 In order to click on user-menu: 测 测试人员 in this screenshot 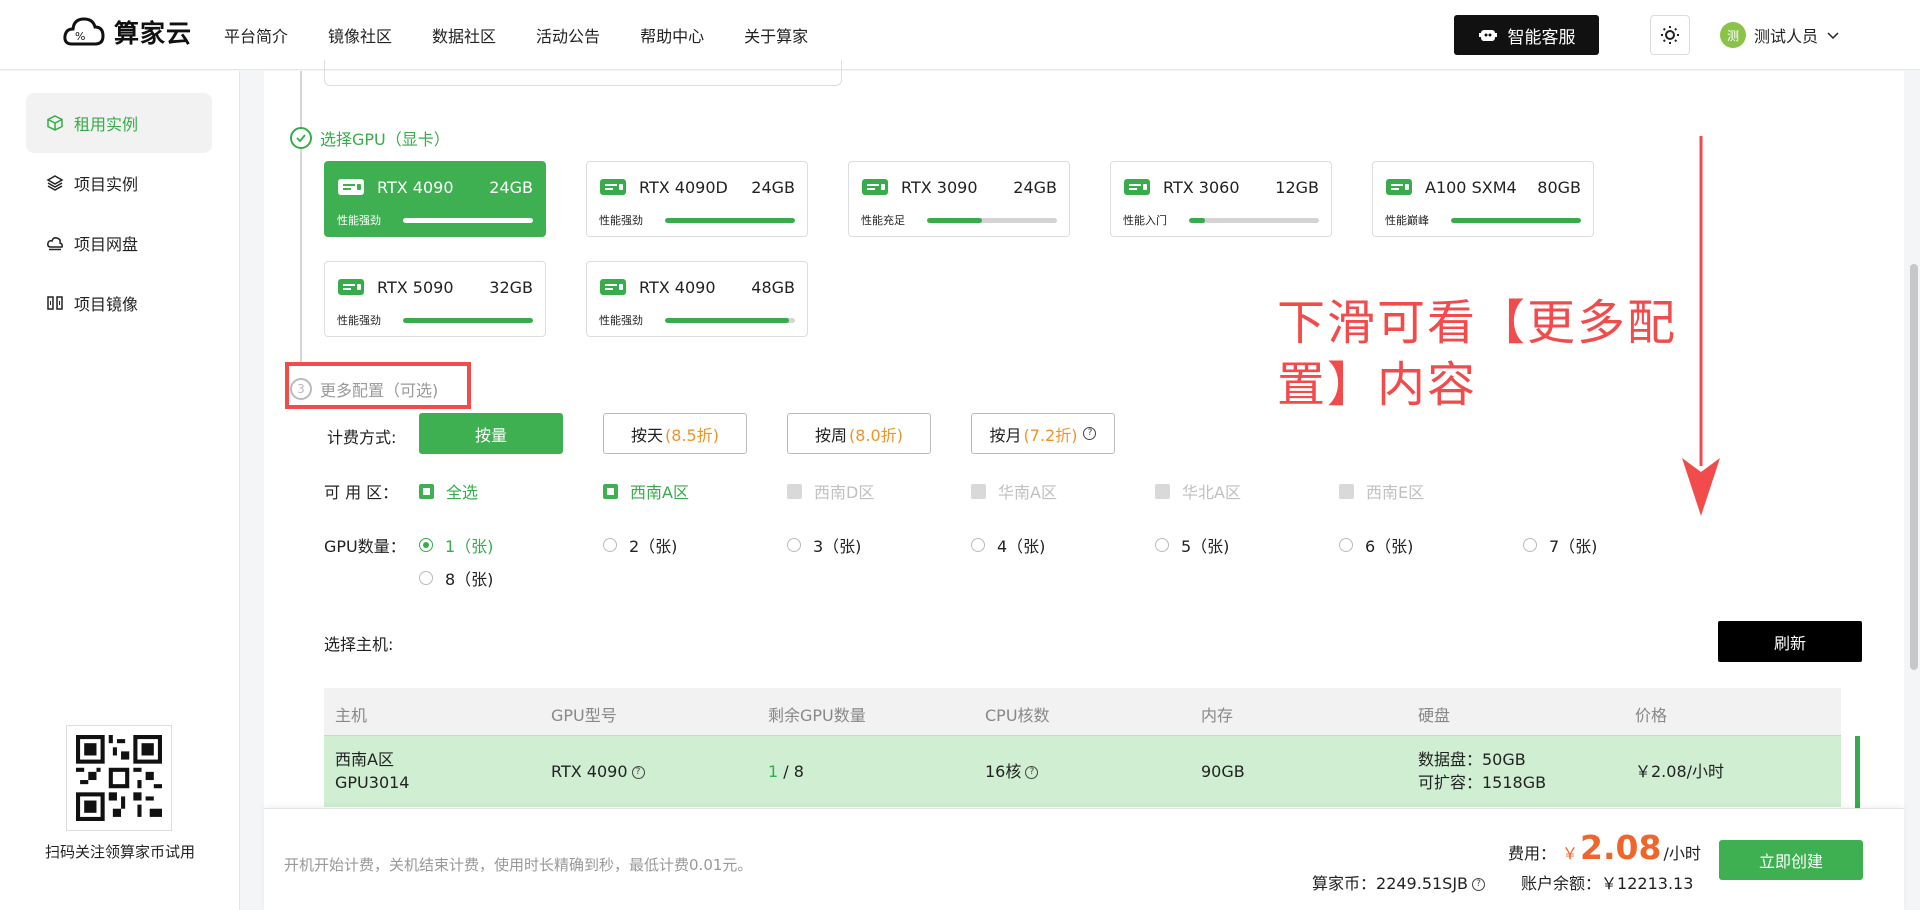, I will do `click(1780, 35)`.